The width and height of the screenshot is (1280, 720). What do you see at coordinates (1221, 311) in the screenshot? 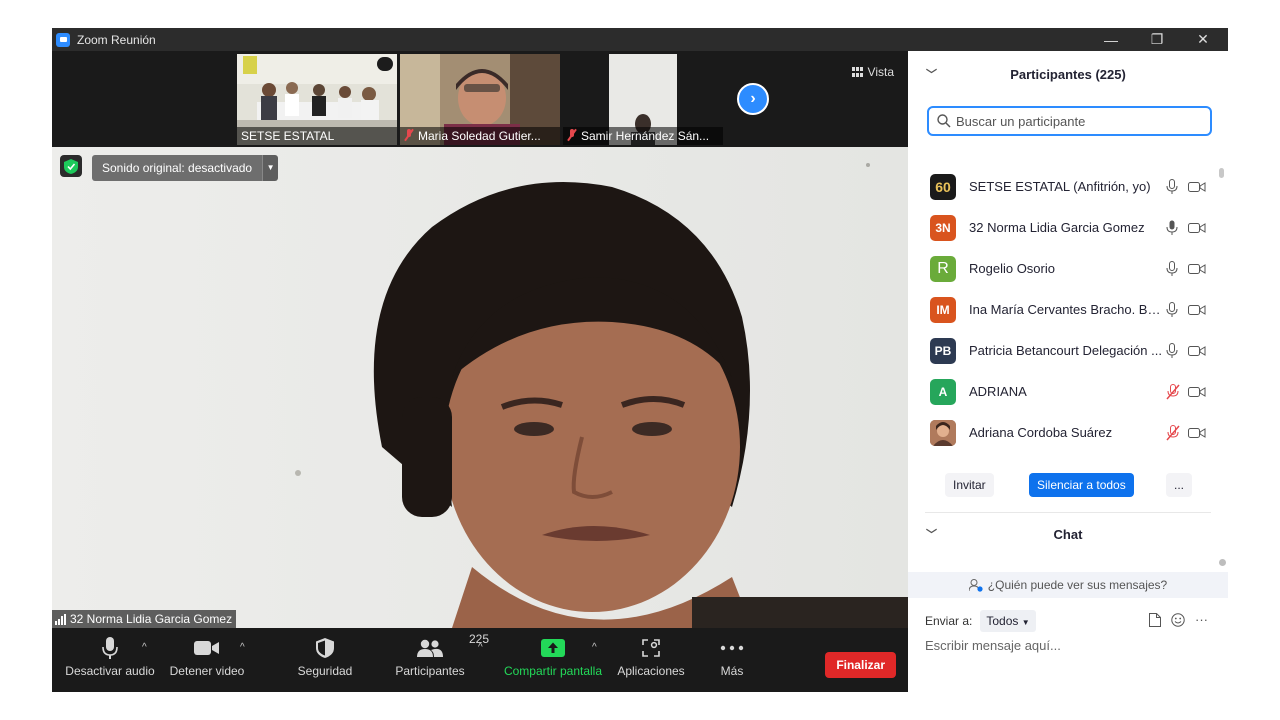
I see `participant-list-scrollbar` at bounding box center [1221, 311].